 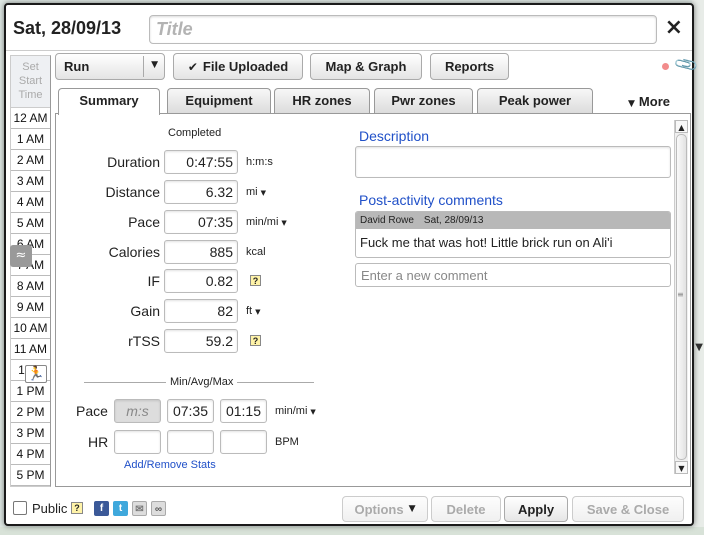 What do you see at coordinates (30, 202) in the screenshot?
I see `time-slot: 4 AM` at bounding box center [30, 202].